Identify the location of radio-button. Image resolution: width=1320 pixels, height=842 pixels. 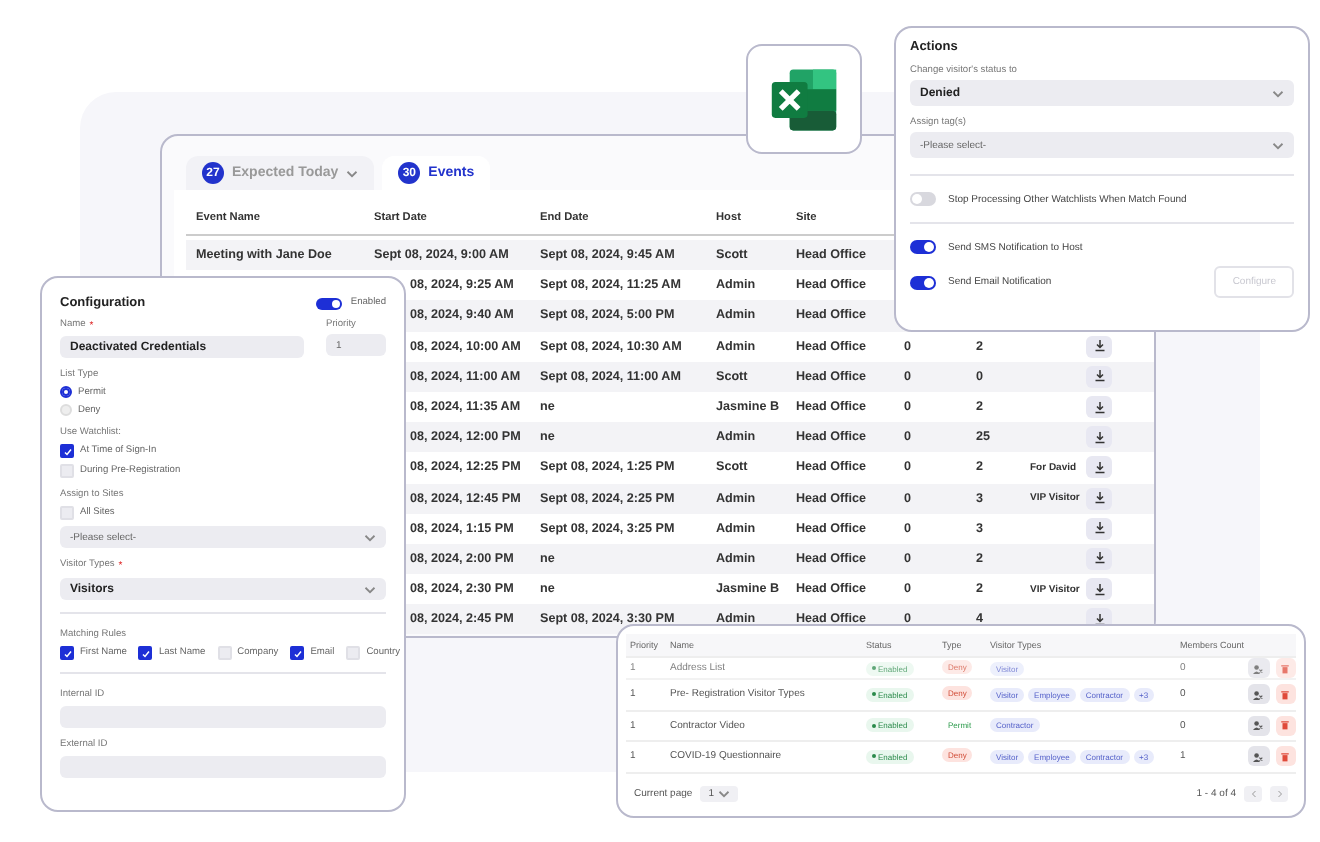
(66, 392).